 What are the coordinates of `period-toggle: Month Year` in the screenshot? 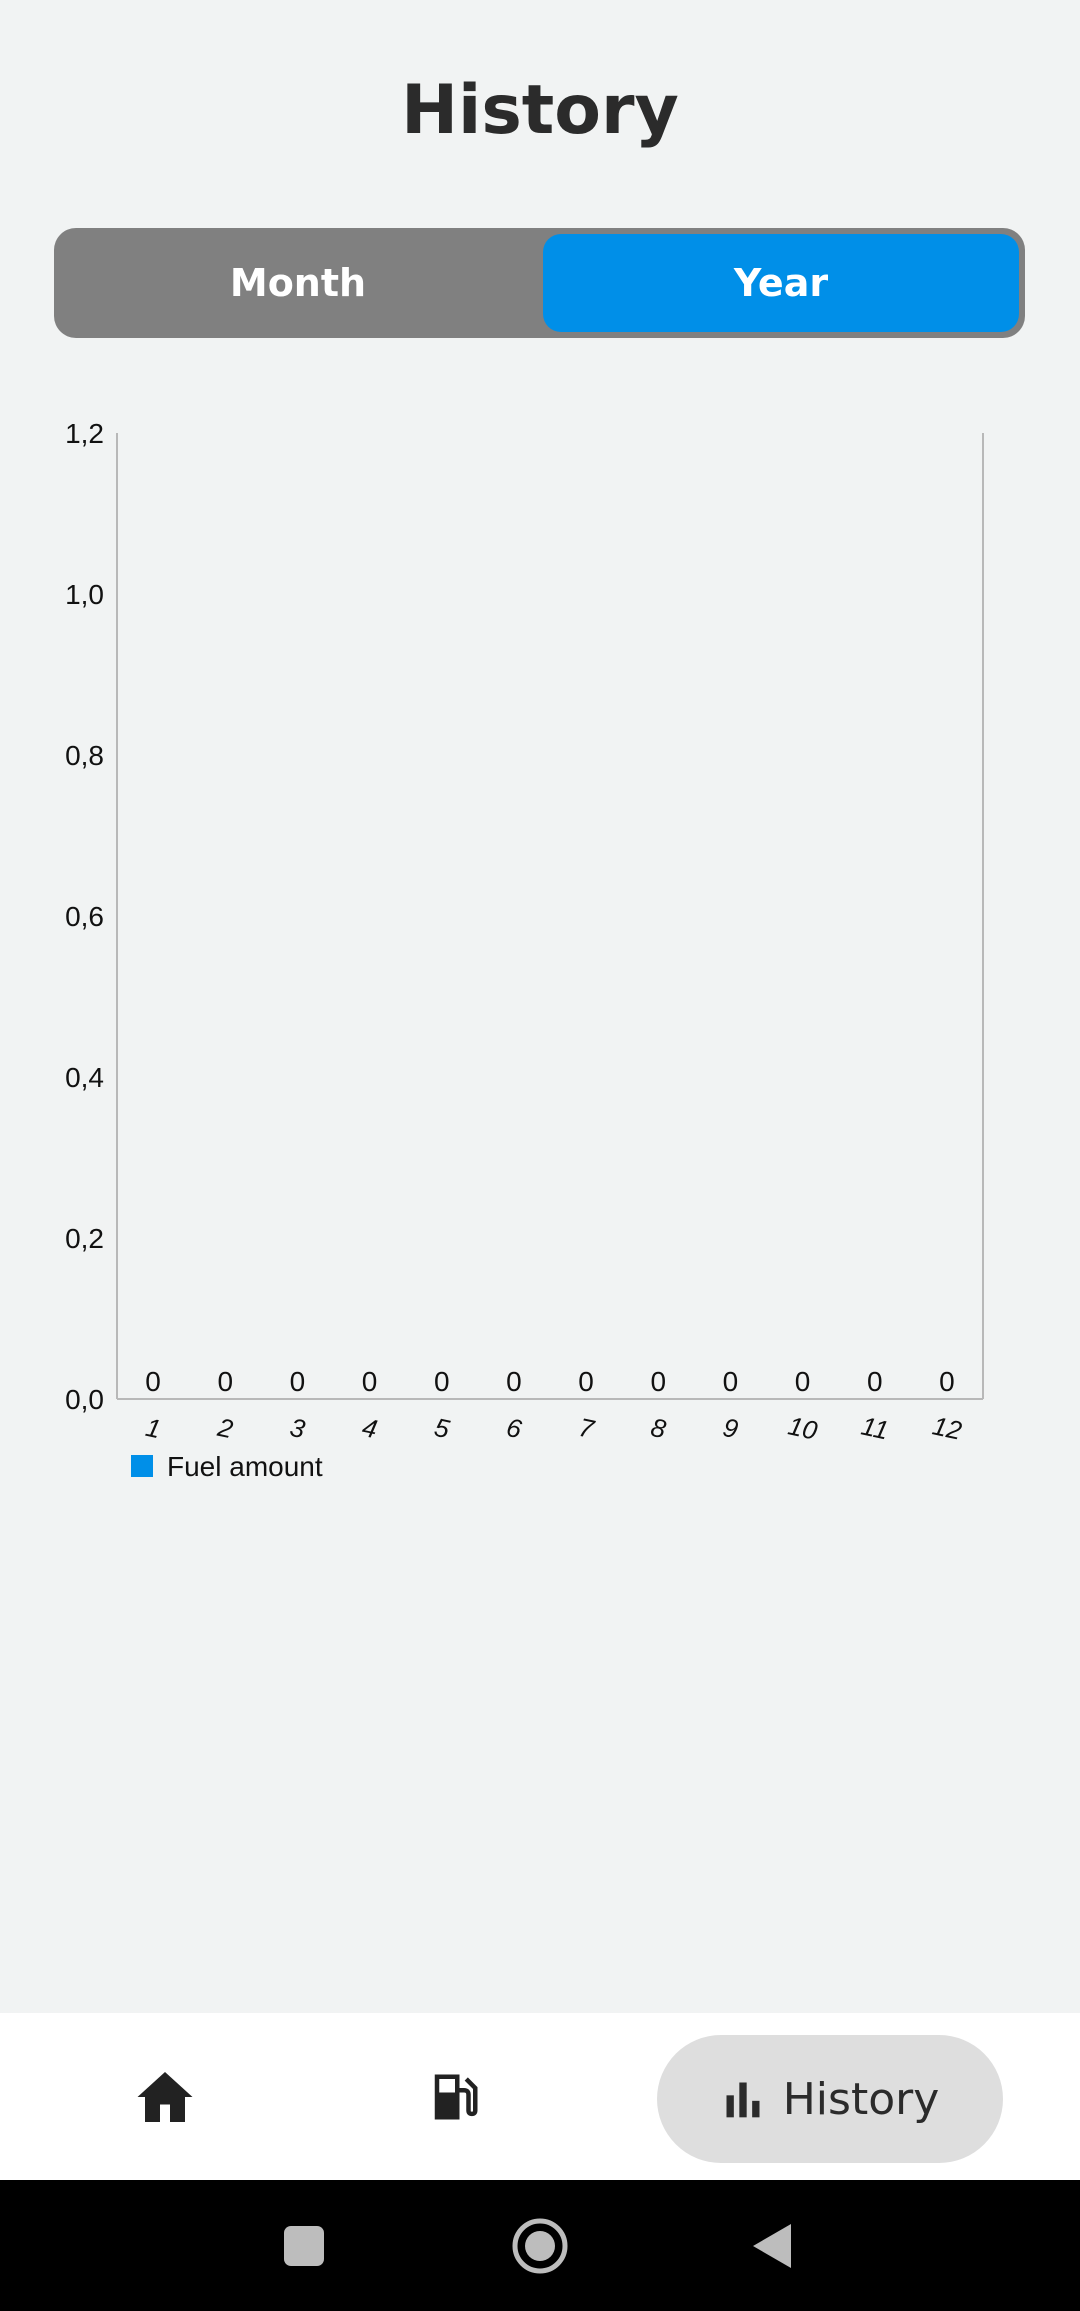 It's located at (539, 283).